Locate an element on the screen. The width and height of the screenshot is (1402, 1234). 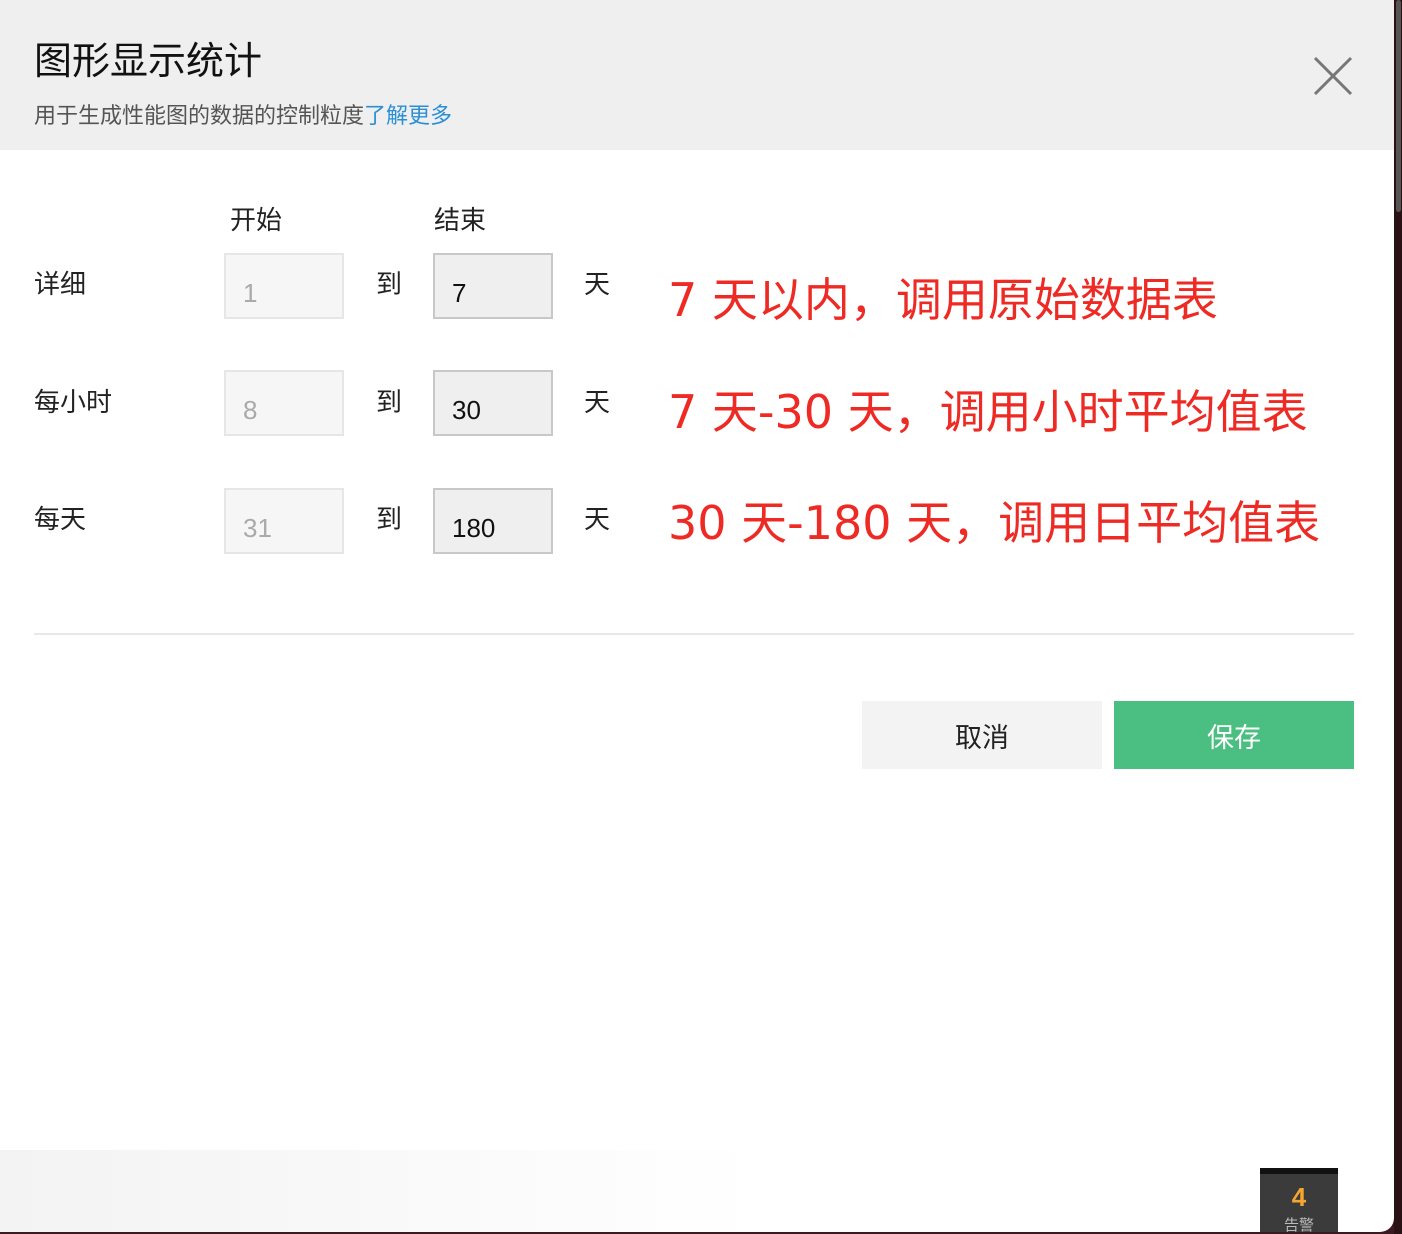
annotation-daily: 30 天-180 天，调用日平均值表 is located at coordinates (994, 523).